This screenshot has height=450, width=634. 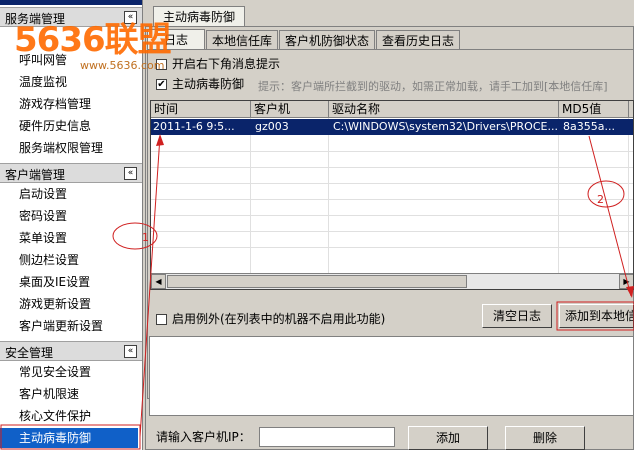 What do you see at coordinates (70, 437) in the screenshot?
I see `annotation-box-sidebar` at bounding box center [70, 437].